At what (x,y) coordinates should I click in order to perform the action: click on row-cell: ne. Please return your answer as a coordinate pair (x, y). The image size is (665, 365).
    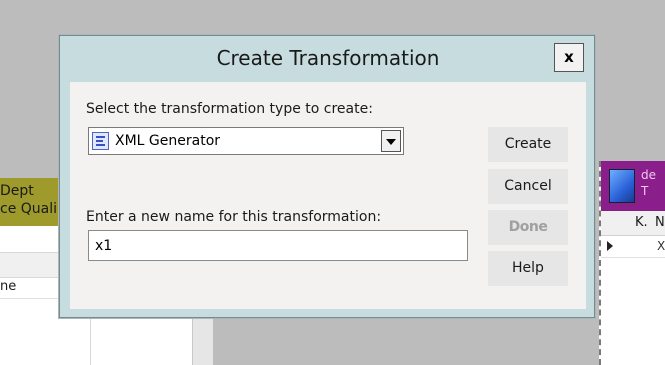
    Looking at the image, I should click on (8, 286).